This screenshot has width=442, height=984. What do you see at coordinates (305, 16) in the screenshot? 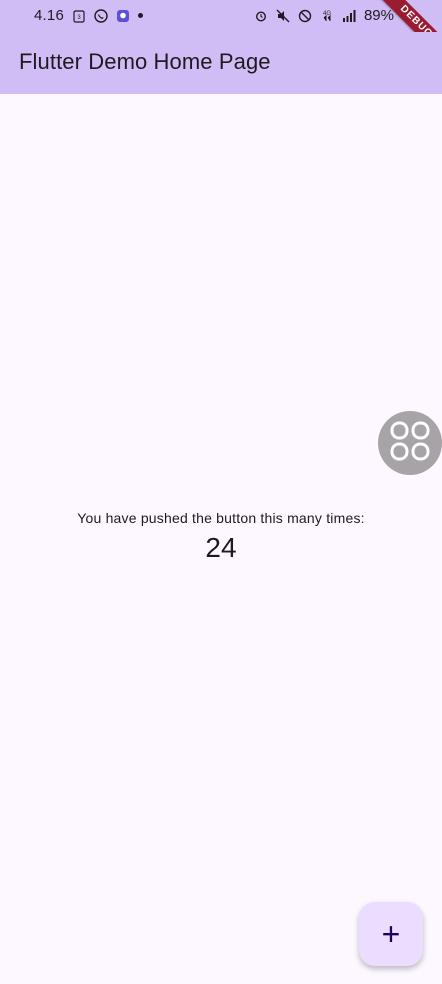
I see `do-not-disturb-icon` at bounding box center [305, 16].